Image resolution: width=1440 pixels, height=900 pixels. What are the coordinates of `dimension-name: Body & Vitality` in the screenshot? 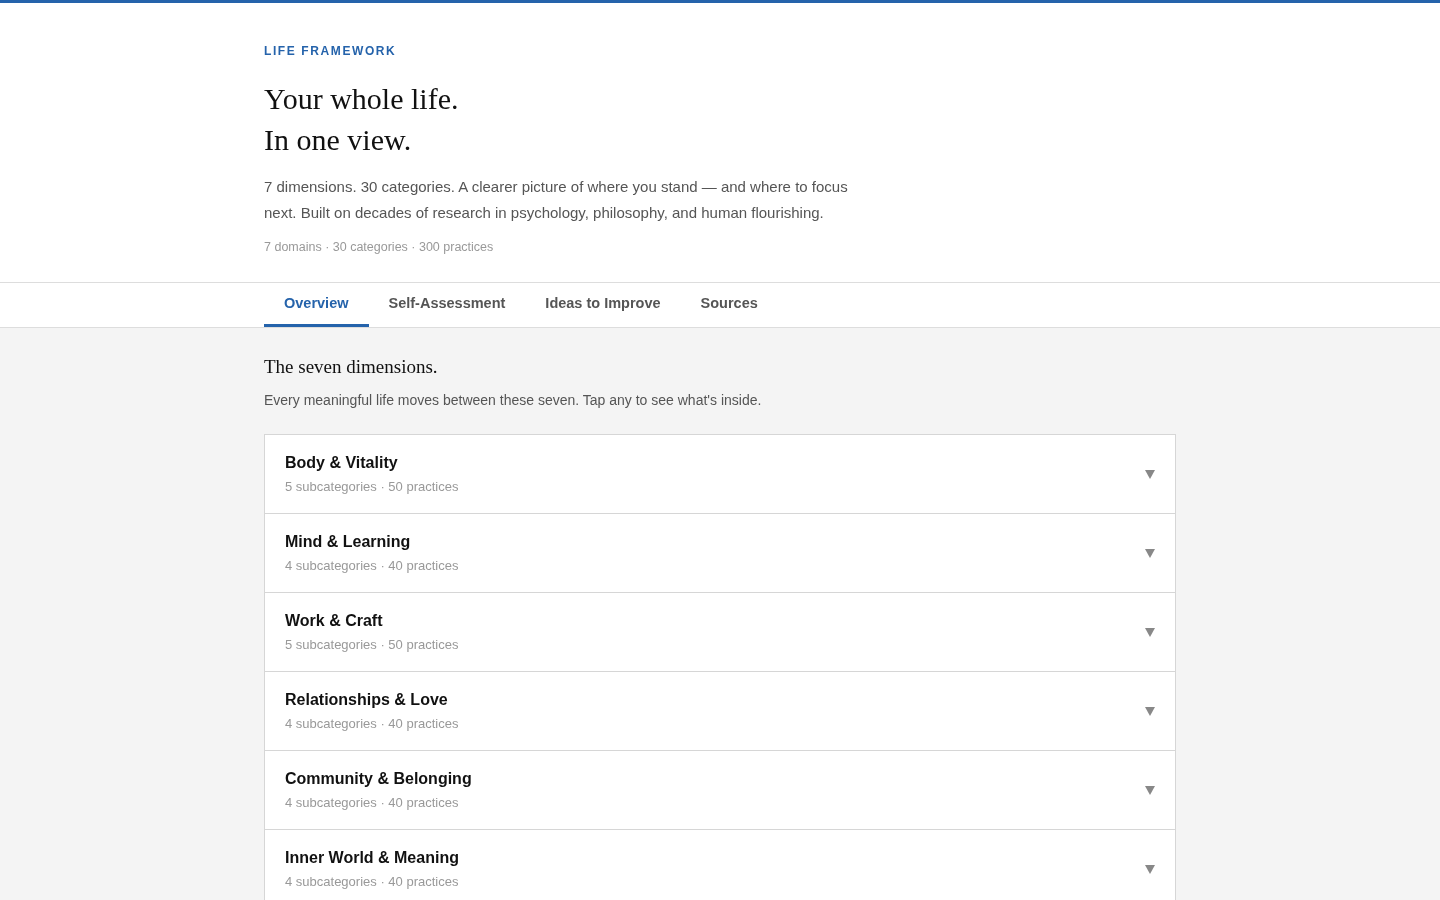 It's located at (341, 463).